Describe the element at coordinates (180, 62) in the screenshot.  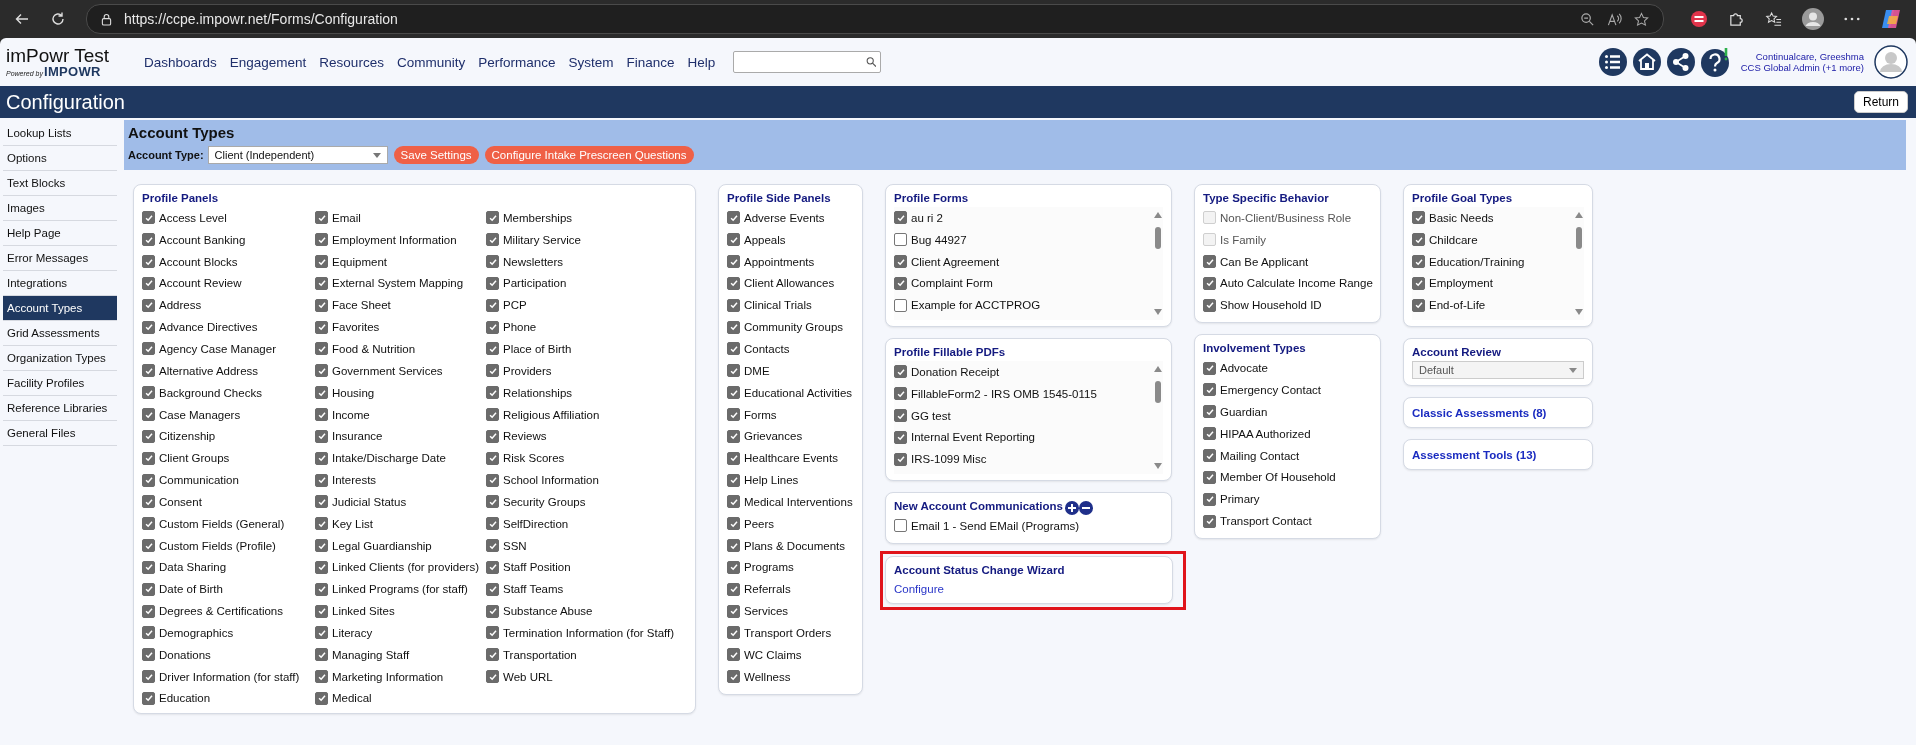
I see `nav-menu-item: Dashboards` at that location.